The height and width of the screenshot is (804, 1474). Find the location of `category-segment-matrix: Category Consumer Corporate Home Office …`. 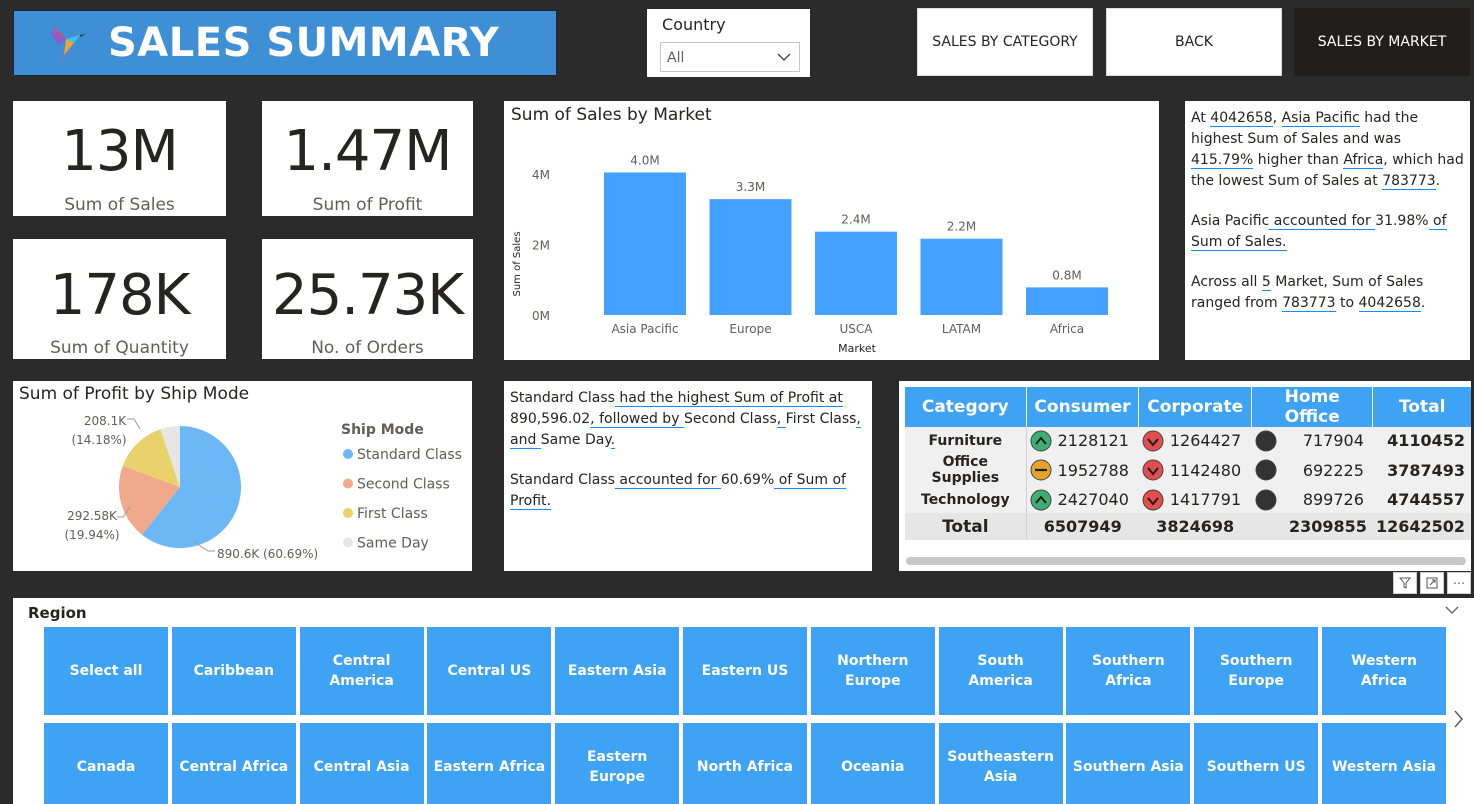

category-segment-matrix: Category Consumer Corporate Home Office … is located at coordinates (1185, 476).